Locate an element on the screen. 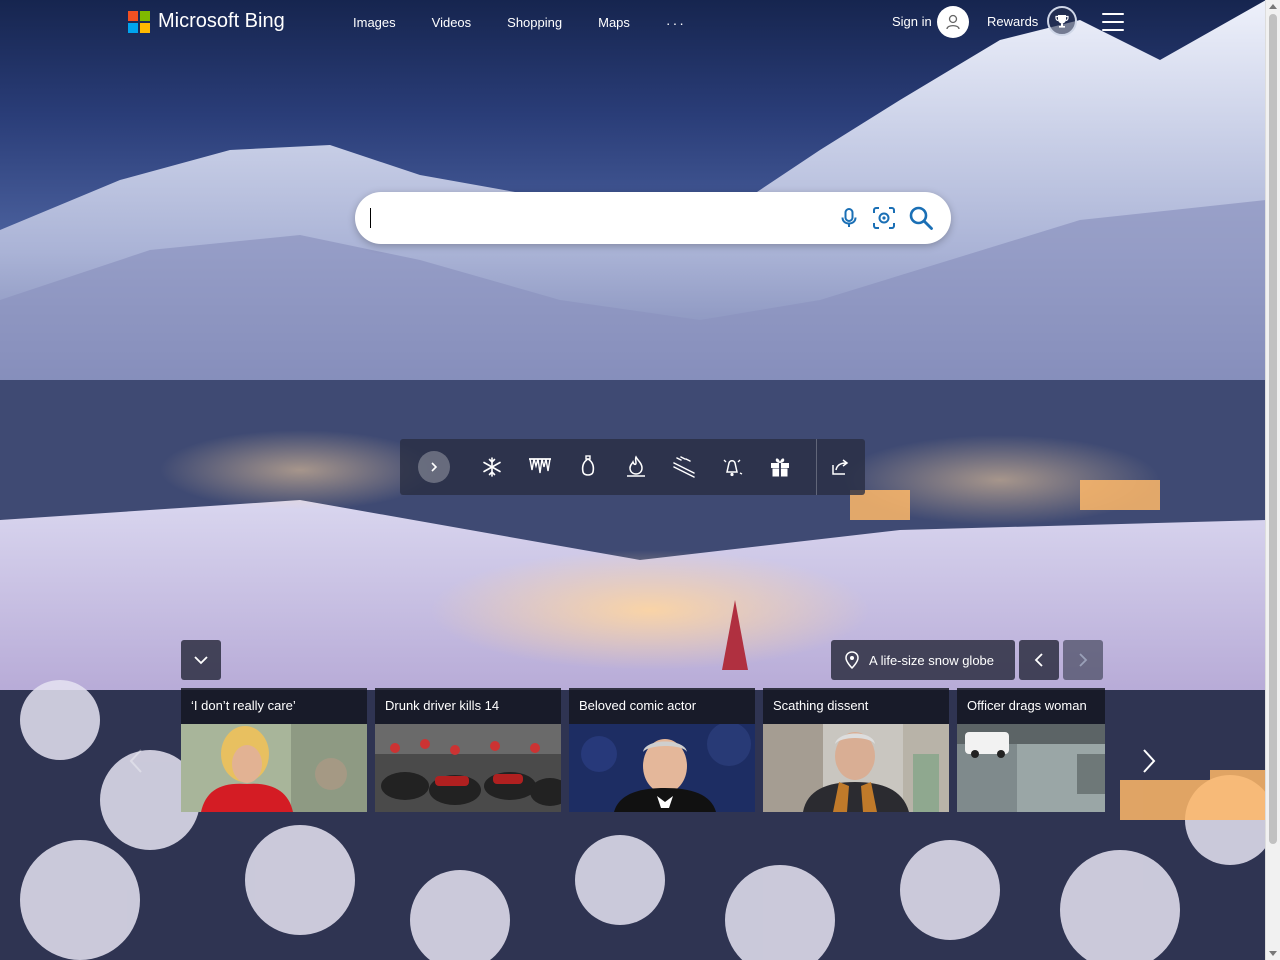 The width and height of the screenshot is (1280, 960). rewards-trophy-icon is located at coordinates (1062, 21).